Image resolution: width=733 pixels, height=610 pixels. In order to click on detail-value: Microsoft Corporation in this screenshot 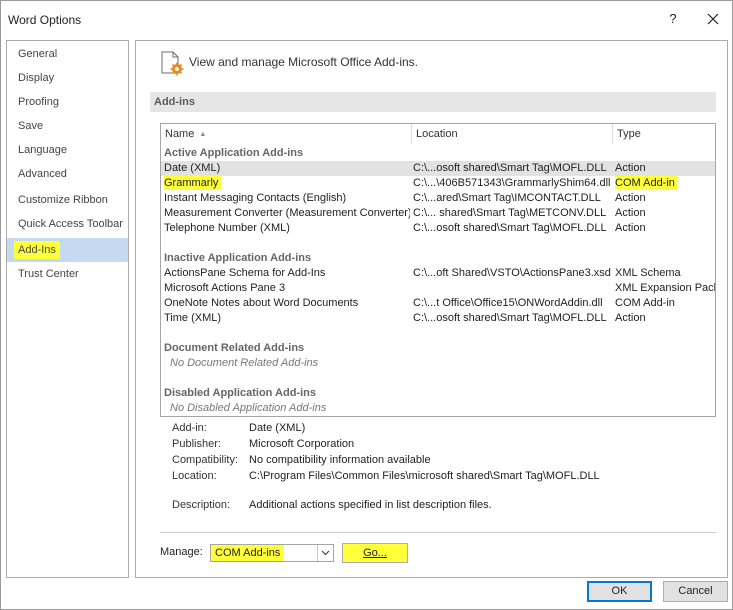, I will do `click(302, 444)`.